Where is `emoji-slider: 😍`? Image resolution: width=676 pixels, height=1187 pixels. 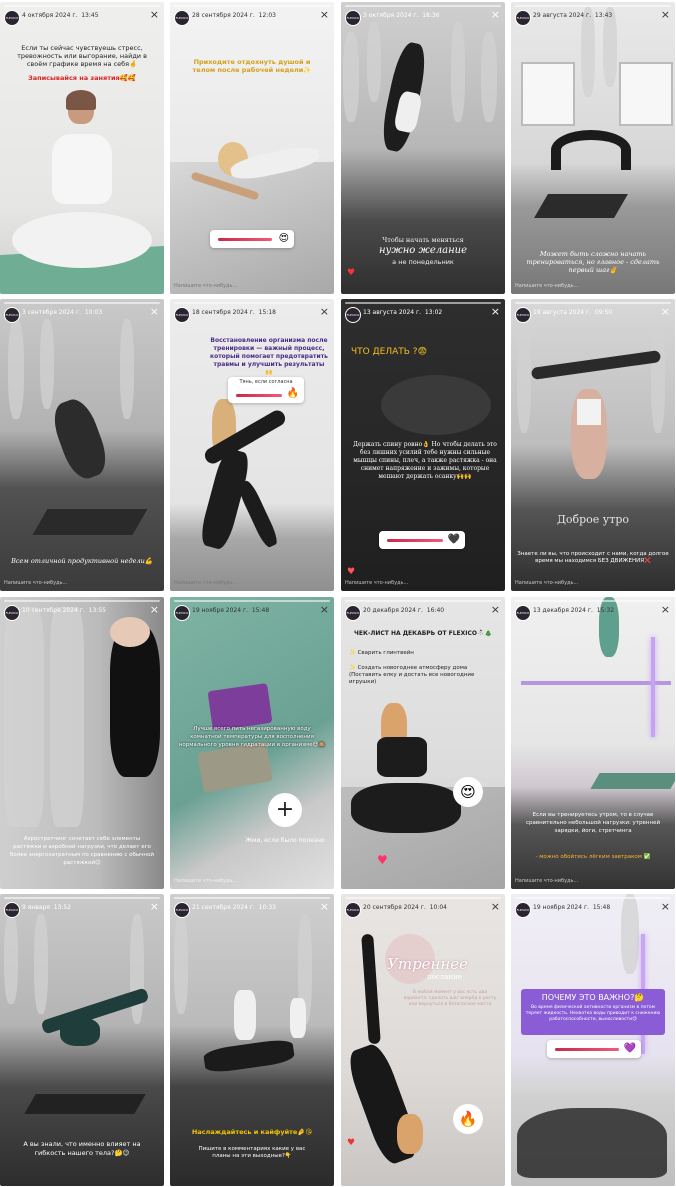
emoji-slider: 😍 is located at coordinates (252, 239).